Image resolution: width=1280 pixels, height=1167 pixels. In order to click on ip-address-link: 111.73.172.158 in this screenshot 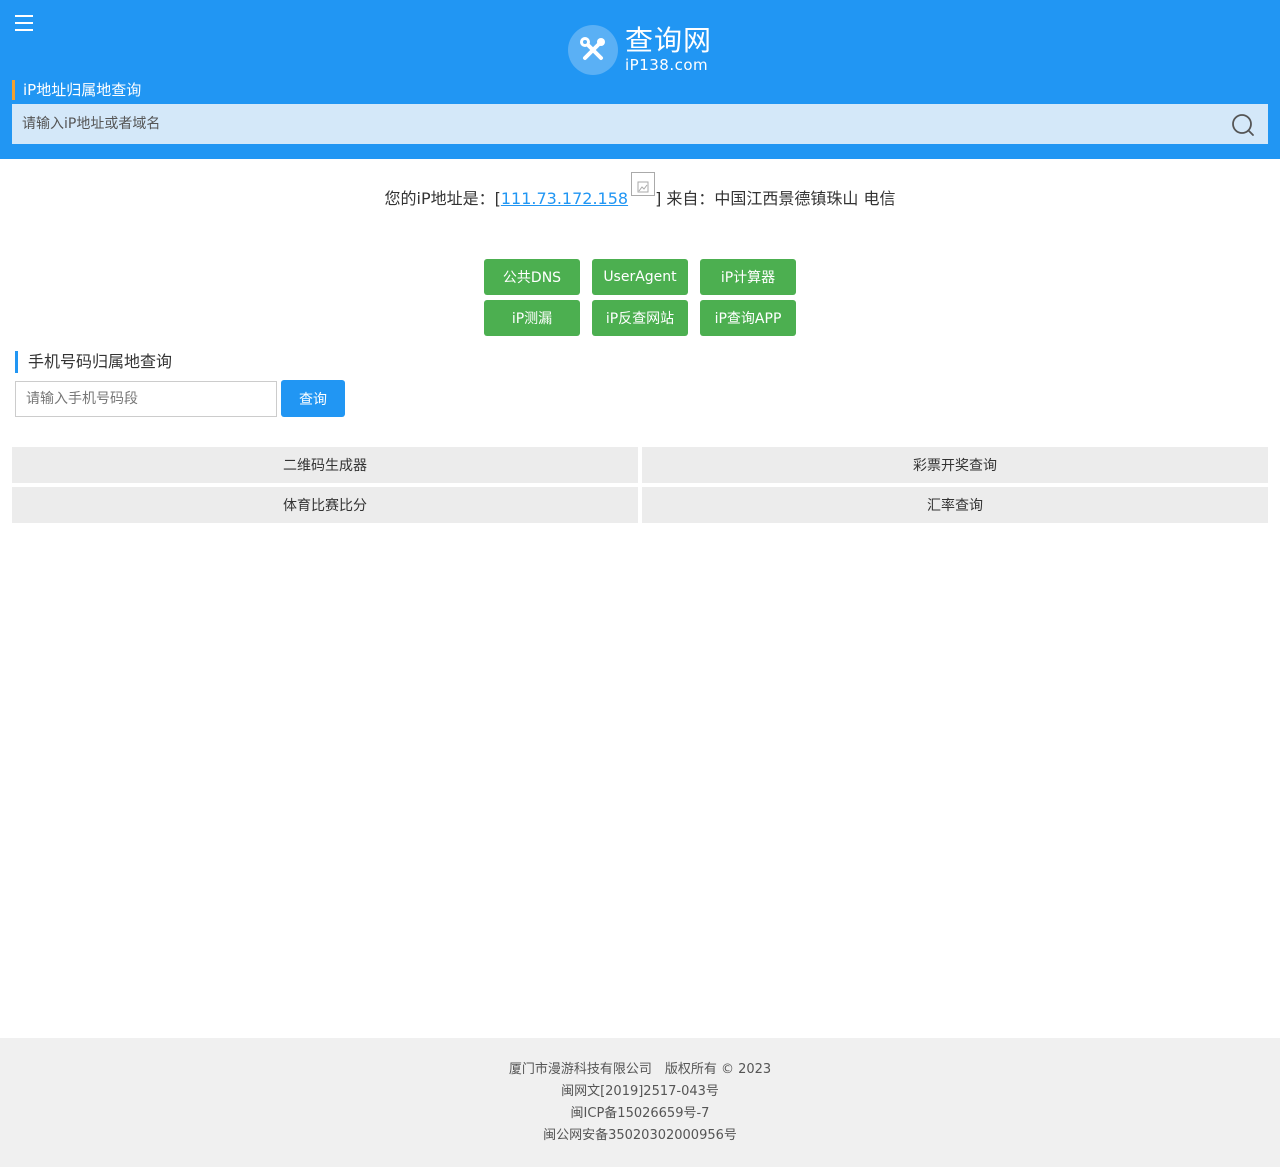, I will do `click(564, 198)`.